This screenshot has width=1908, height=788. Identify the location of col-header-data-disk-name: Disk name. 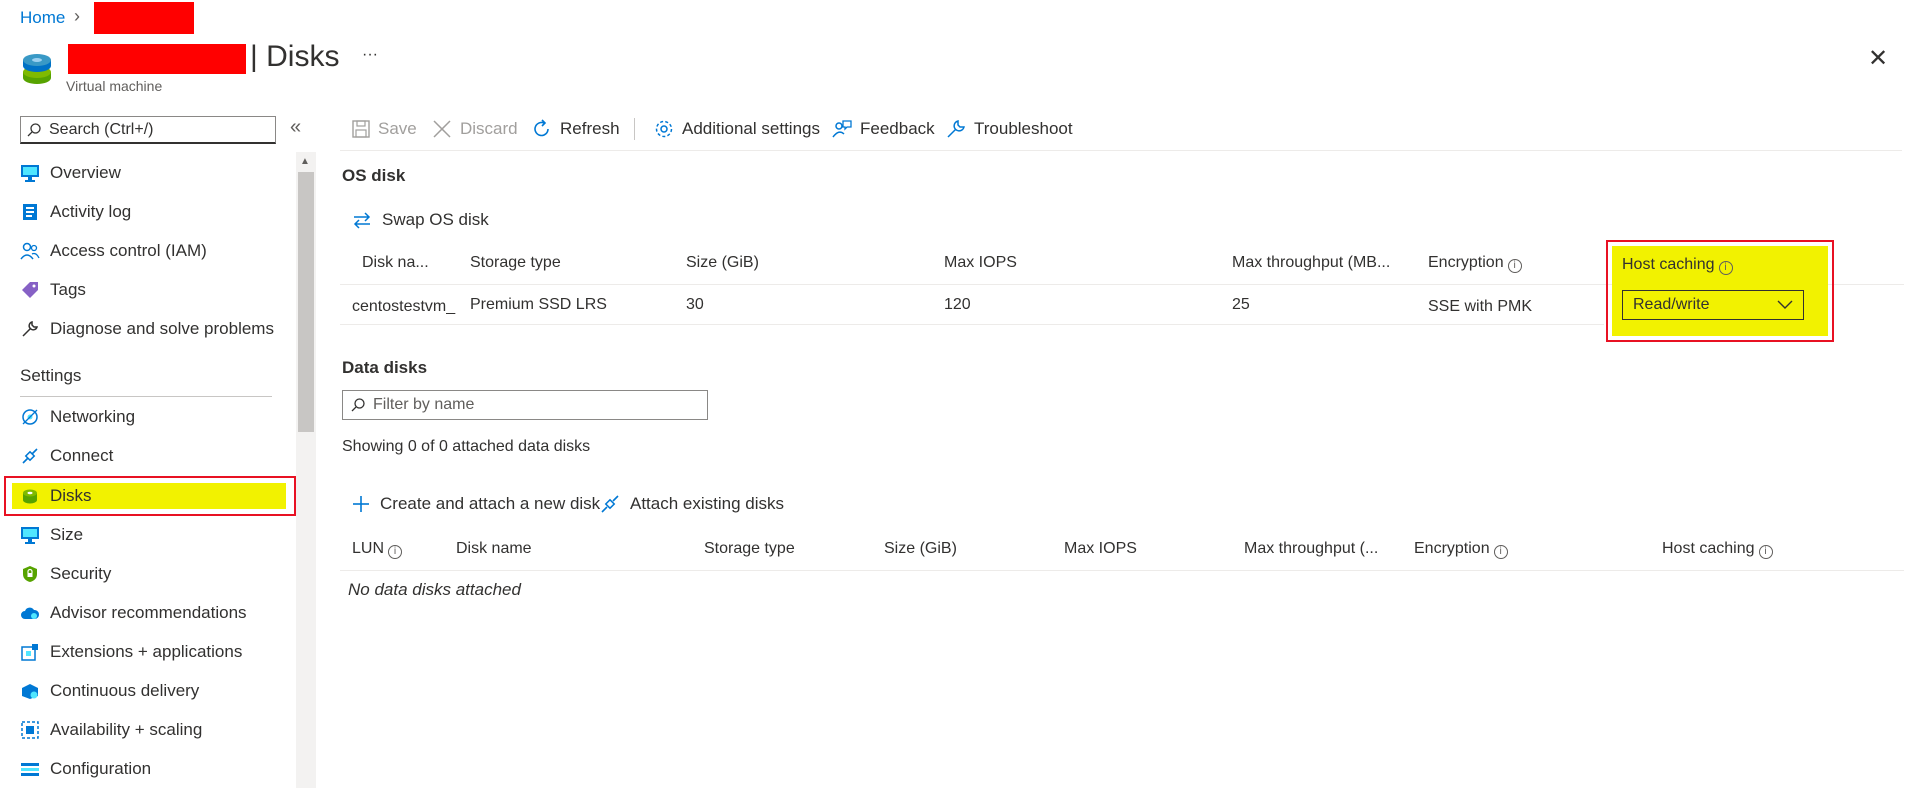
(494, 549).